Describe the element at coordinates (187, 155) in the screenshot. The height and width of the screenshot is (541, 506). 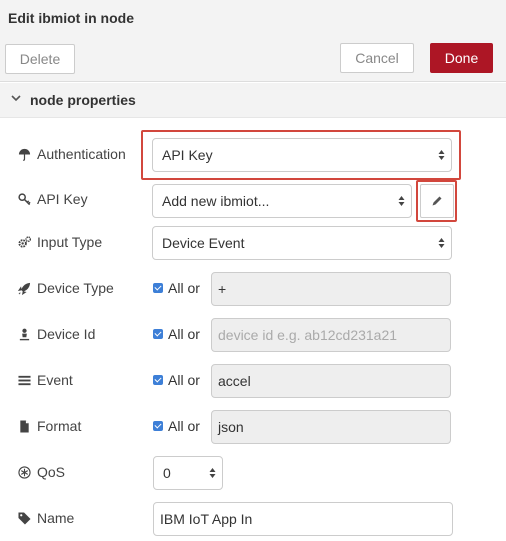
I see `authentication-select-value: API Key` at that location.